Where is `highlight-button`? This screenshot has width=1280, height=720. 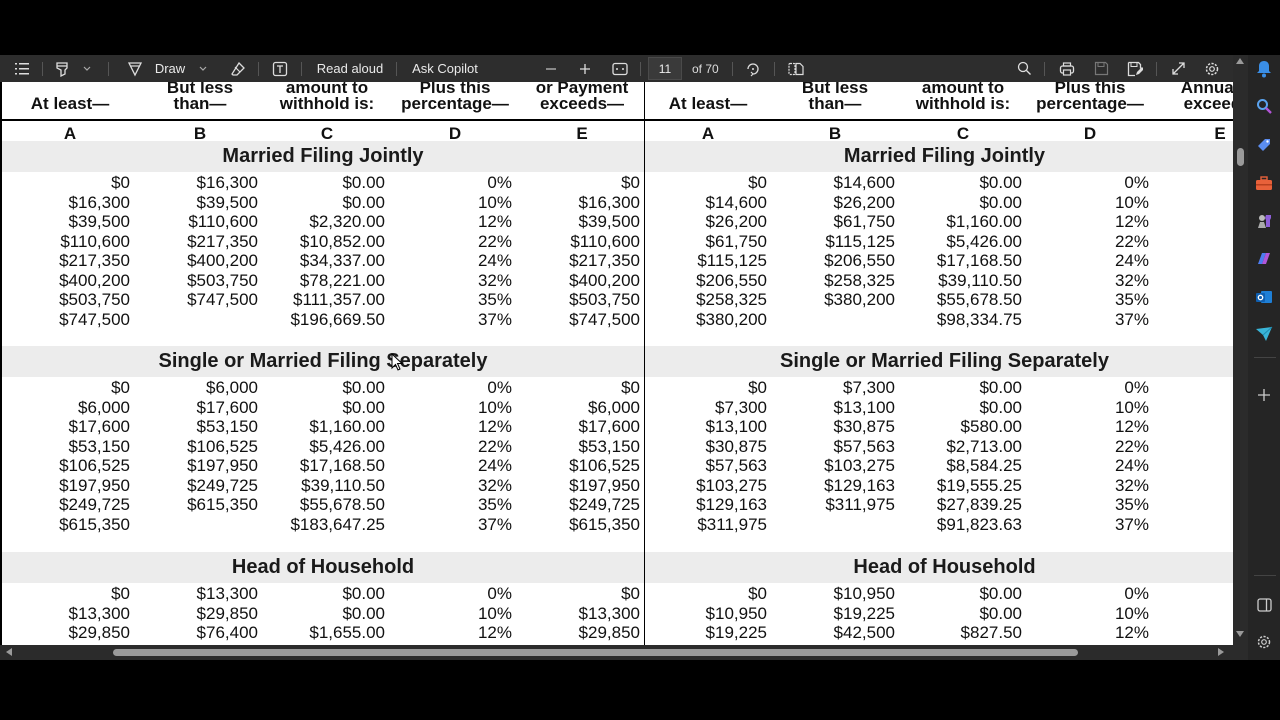 highlight-button is located at coordinates (62, 68).